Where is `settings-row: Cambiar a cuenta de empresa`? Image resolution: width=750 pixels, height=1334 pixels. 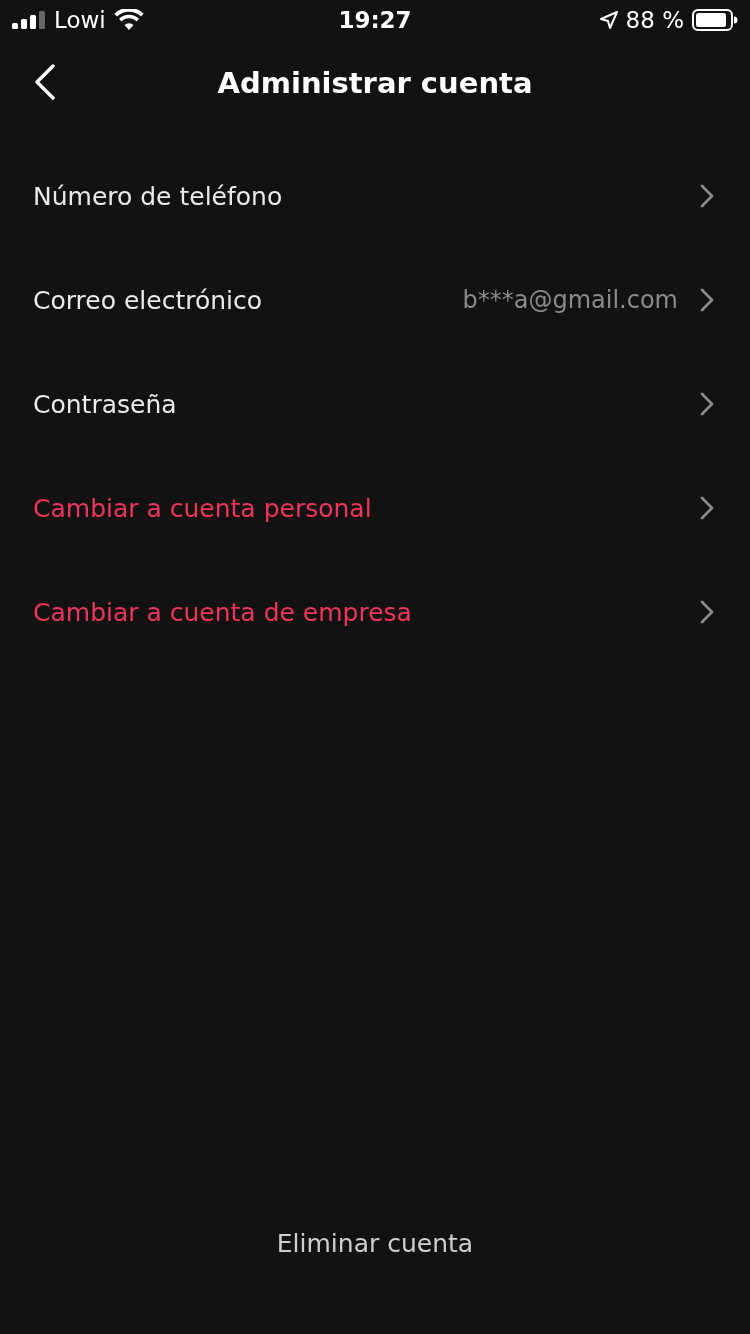 settings-row: Cambiar a cuenta de empresa is located at coordinates (375, 612).